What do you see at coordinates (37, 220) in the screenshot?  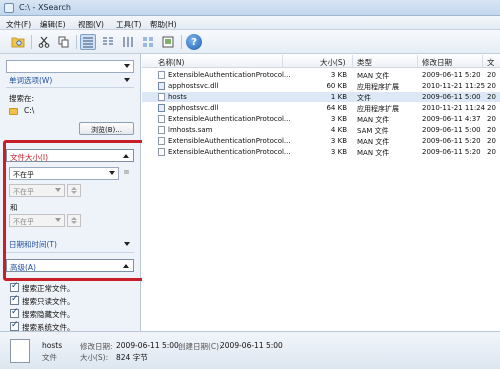 I see `size-value2-field: 不在乎` at bounding box center [37, 220].